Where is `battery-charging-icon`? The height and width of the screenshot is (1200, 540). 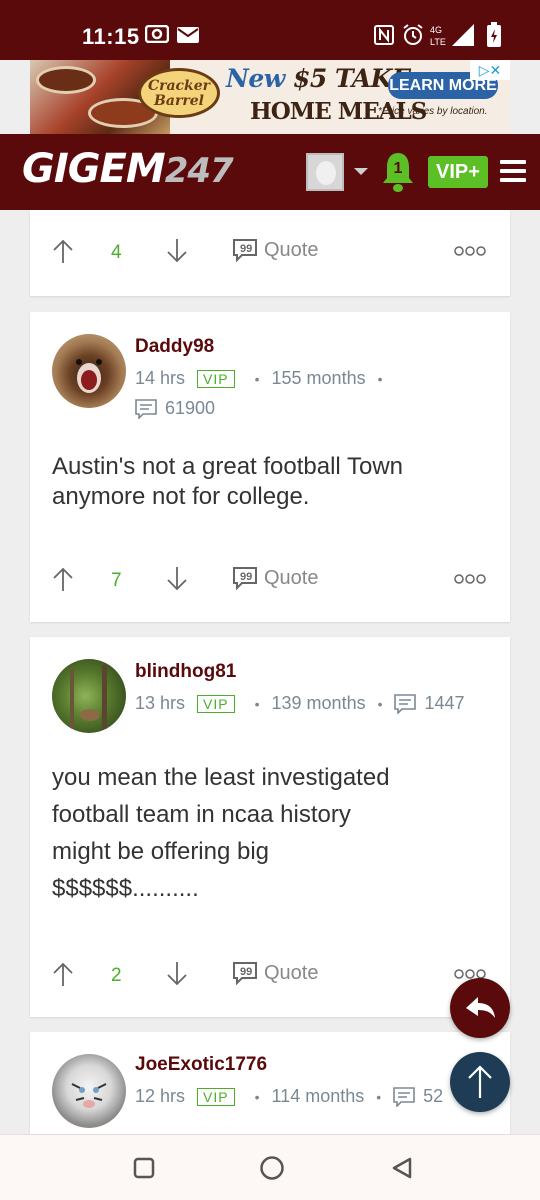 battery-charging-icon is located at coordinates (494, 34).